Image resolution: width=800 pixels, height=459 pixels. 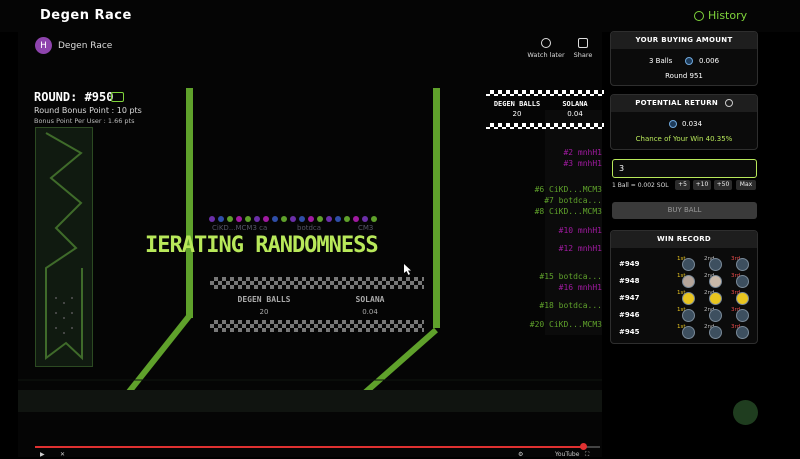 What do you see at coordinates (370, 299) in the screenshot?
I see `center-solana-heading: SOLANA` at bounding box center [370, 299].